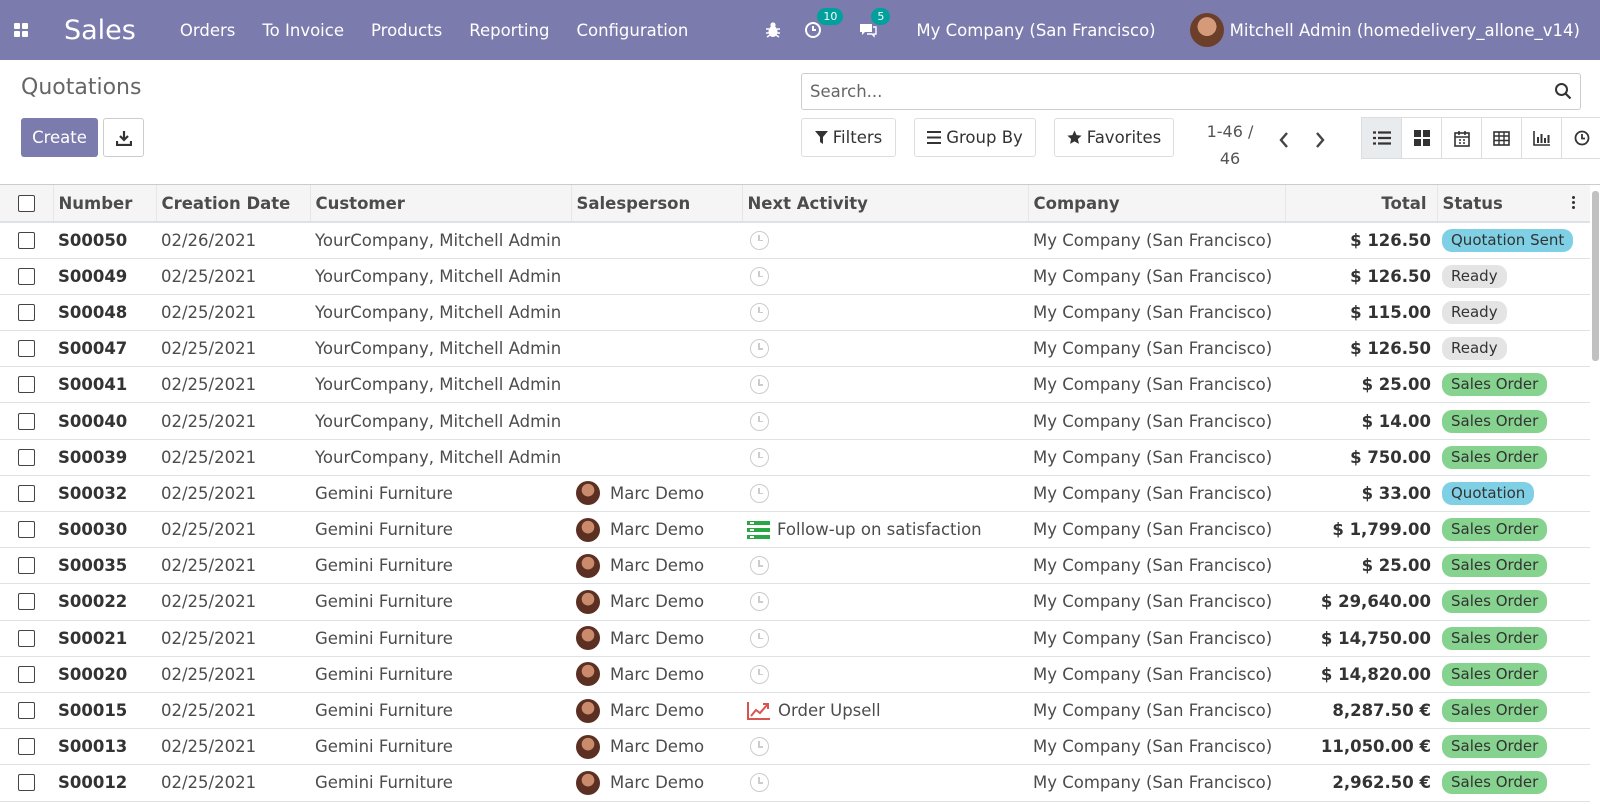 The width and height of the screenshot is (1600, 804). Describe the element at coordinates (874, 23) in the screenshot. I see `messages-chat-icon: 5` at that location.